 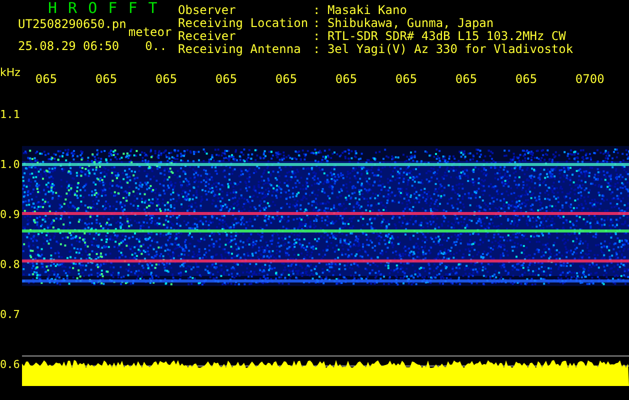 What do you see at coordinates (207, 10) in the screenshot?
I see `info-label: Observer` at bounding box center [207, 10].